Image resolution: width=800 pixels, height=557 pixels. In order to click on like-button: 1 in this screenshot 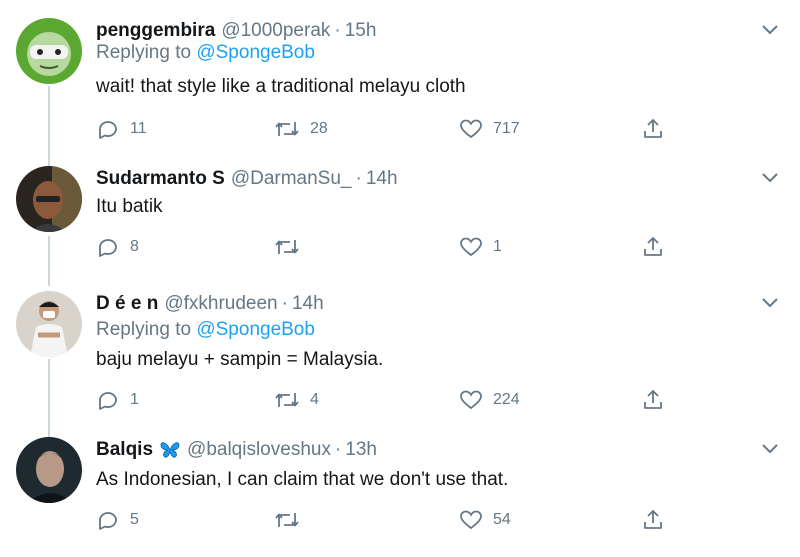, I will do `click(480, 247)`.